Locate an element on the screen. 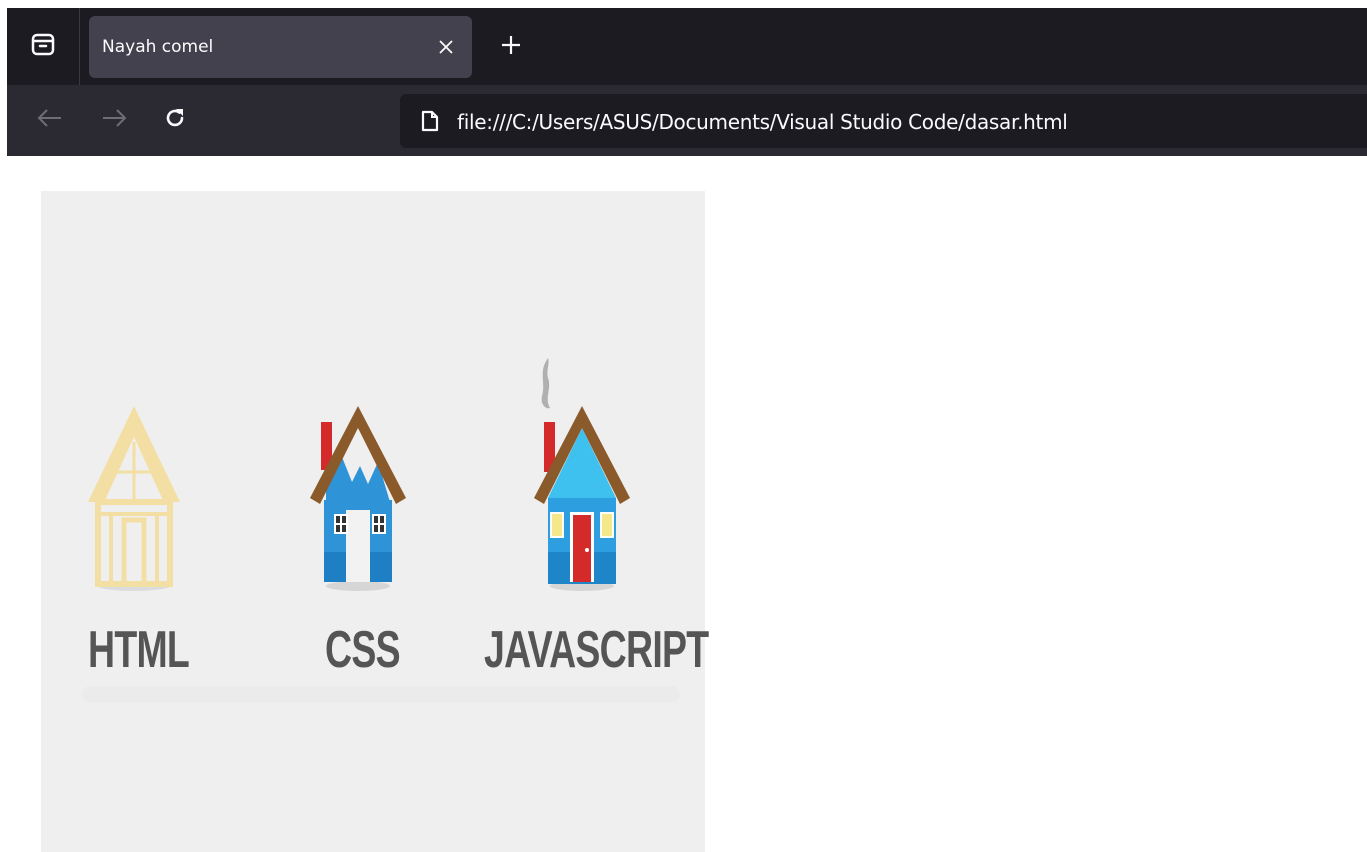 This screenshot has height=852, width=1367. tab-title: Nayah comel is located at coordinates (158, 47).